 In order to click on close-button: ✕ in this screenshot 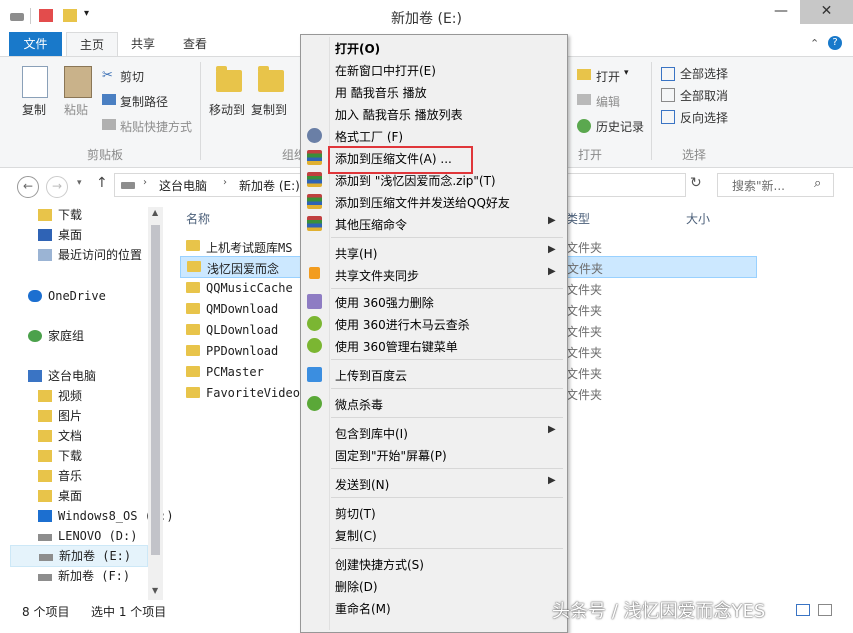, I will do `click(826, 12)`.